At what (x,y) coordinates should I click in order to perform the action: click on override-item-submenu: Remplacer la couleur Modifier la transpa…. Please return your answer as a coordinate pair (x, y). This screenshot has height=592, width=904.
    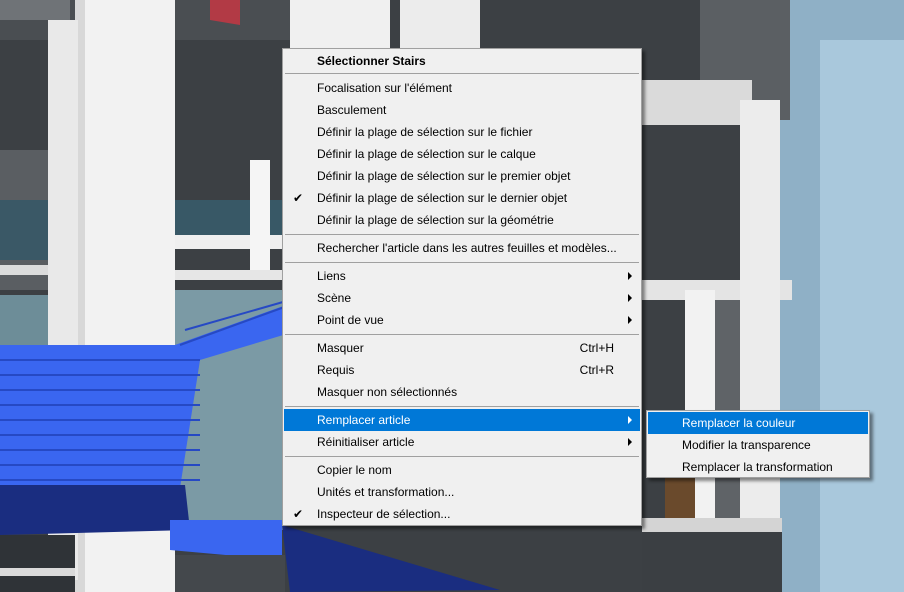
    Looking at the image, I should click on (758, 444).